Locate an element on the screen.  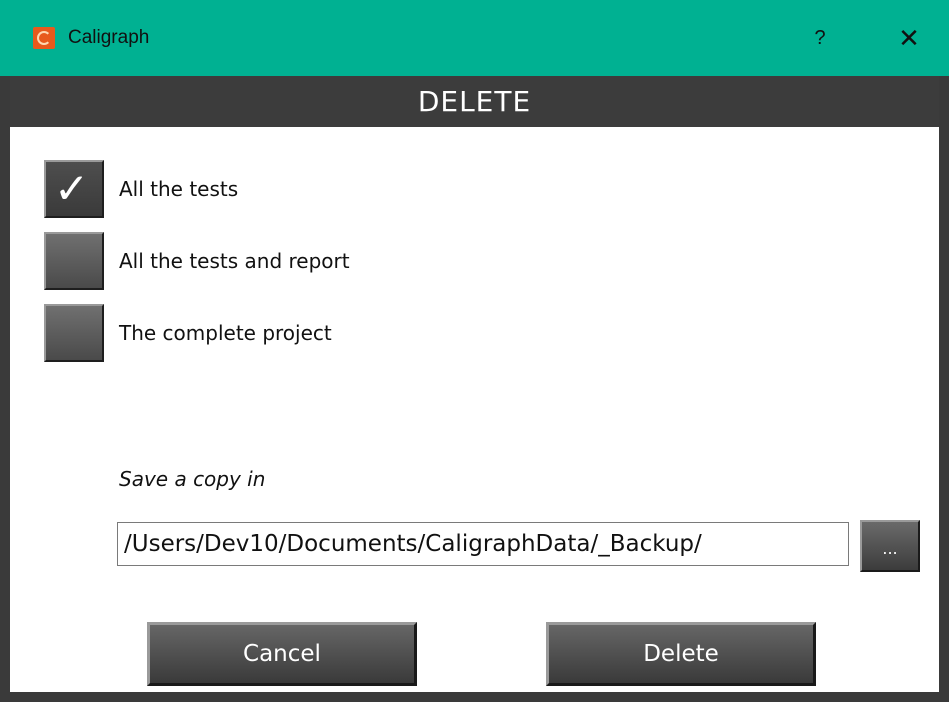
title-bar: Caligraph ? ✕ is located at coordinates (474, 38).